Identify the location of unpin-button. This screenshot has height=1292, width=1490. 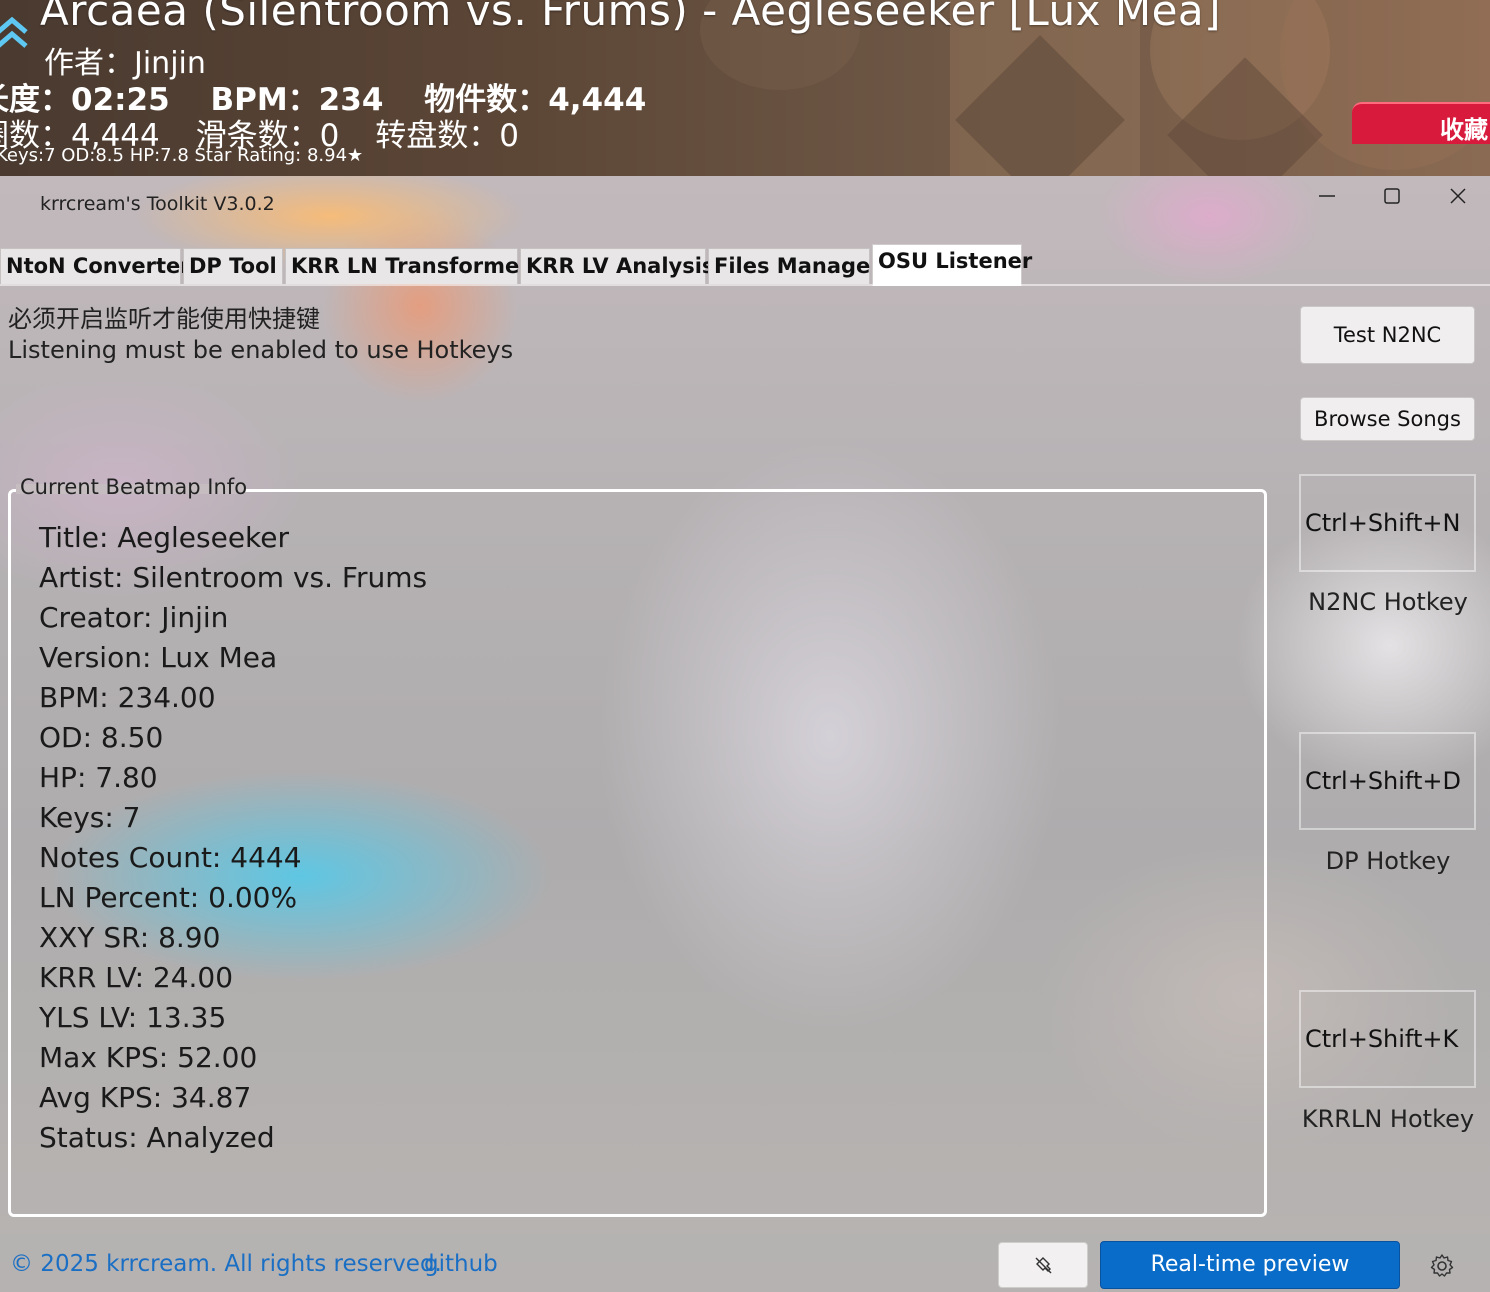
(1043, 1265).